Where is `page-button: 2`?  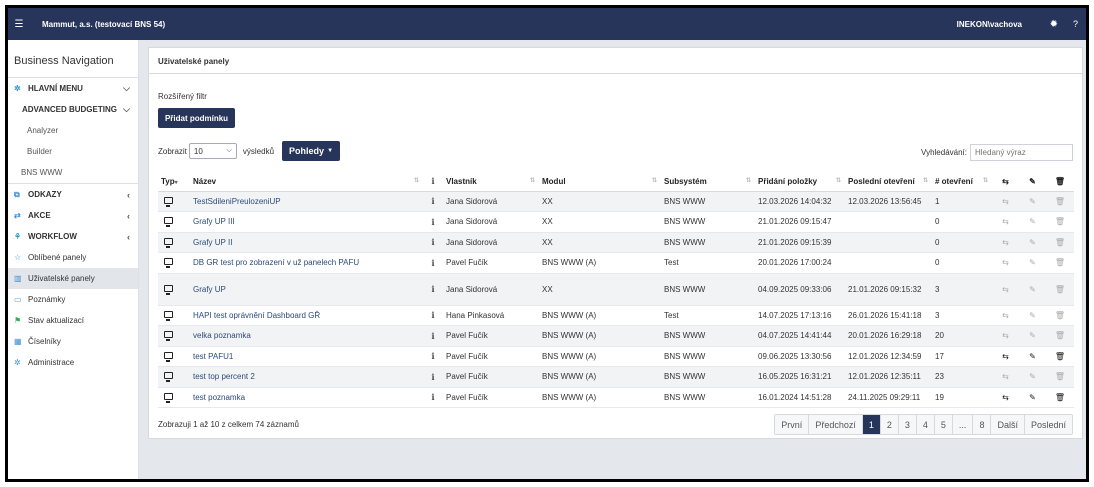
page-button: 2 is located at coordinates (888, 424).